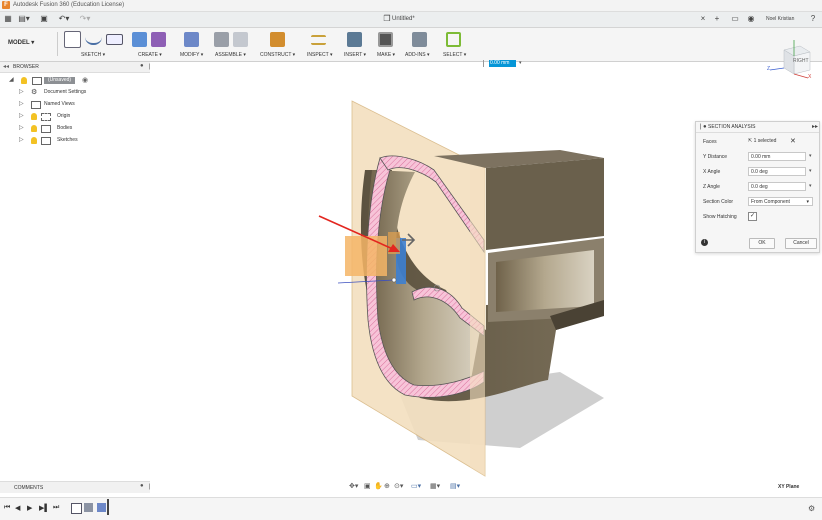 The image size is (822, 520). What do you see at coordinates (793, 141) in the screenshot?
I see `clear-selection-icon: ✕` at bounding box center [793, 141].